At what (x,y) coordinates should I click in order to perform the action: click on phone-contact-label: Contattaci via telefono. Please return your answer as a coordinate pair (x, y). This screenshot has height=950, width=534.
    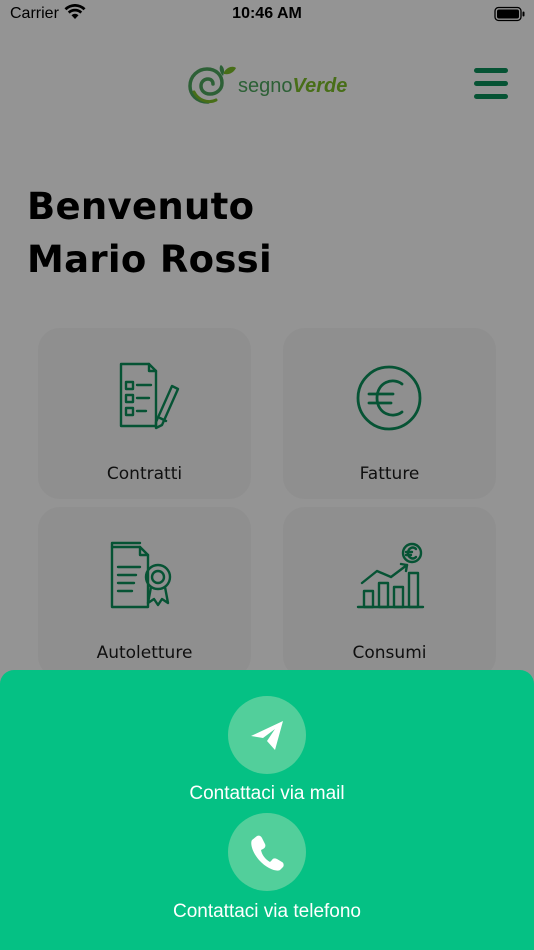
    Looking at the image, I should click on (267, 912).